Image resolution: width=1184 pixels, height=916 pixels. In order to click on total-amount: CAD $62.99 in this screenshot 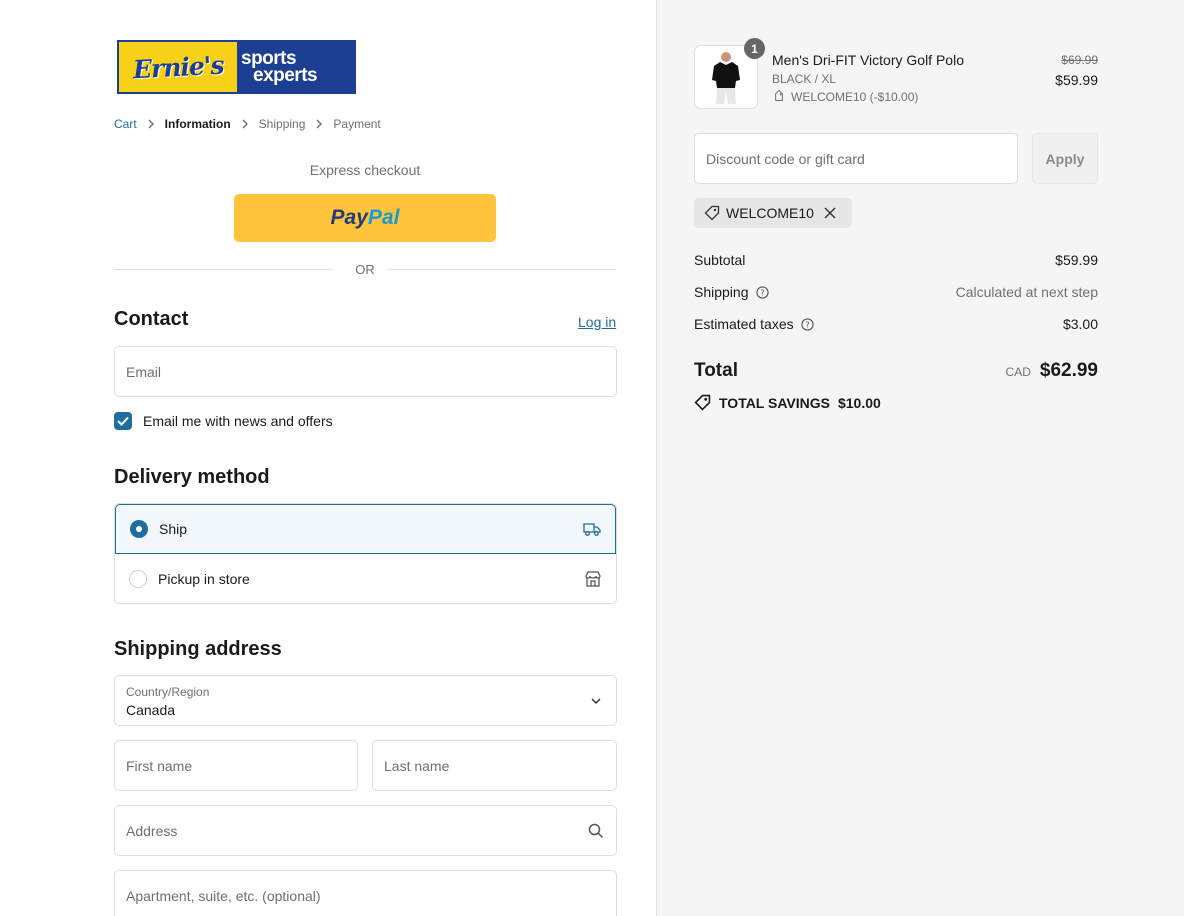, I will do `click(1052, 371)`.